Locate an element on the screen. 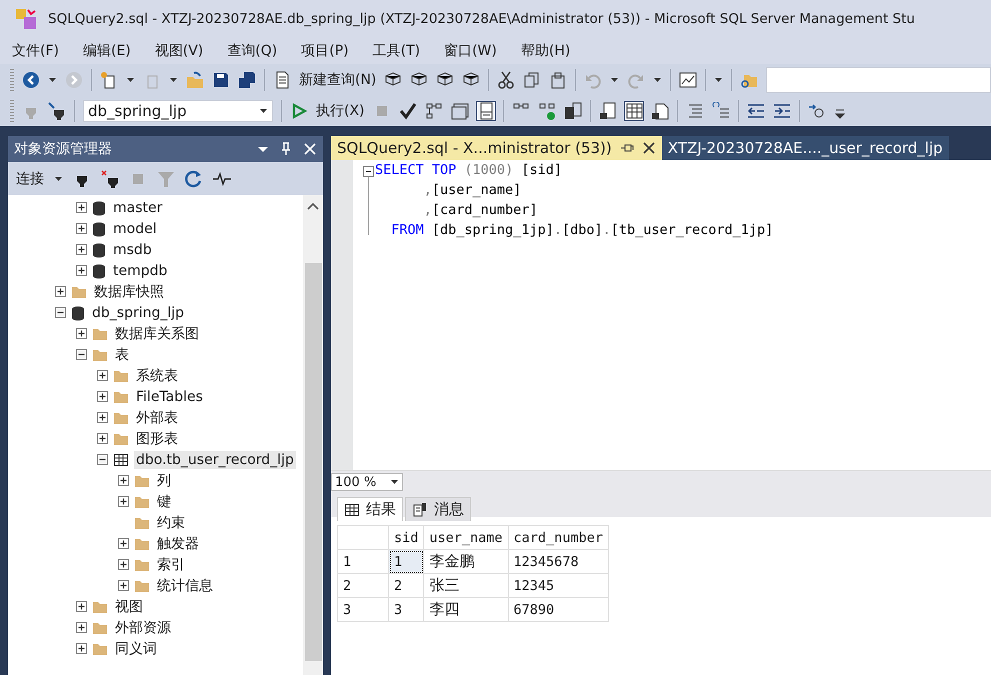  tree-item: dbo.tb_user_record_ljp is located at coordinates (215, 459).